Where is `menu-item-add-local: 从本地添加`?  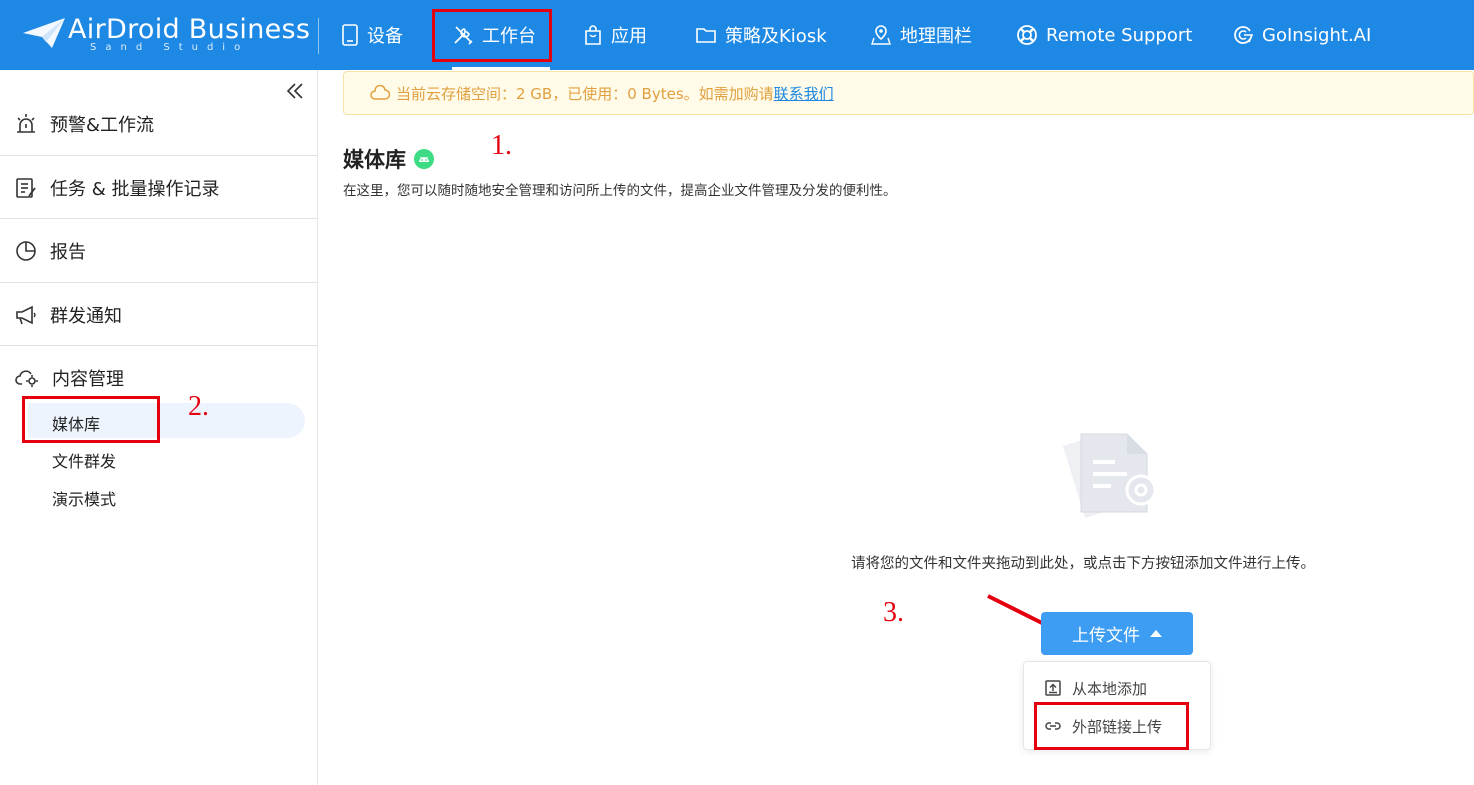
menu-item-add-local: 从本地添加 is located at coordinates (1118, 688).